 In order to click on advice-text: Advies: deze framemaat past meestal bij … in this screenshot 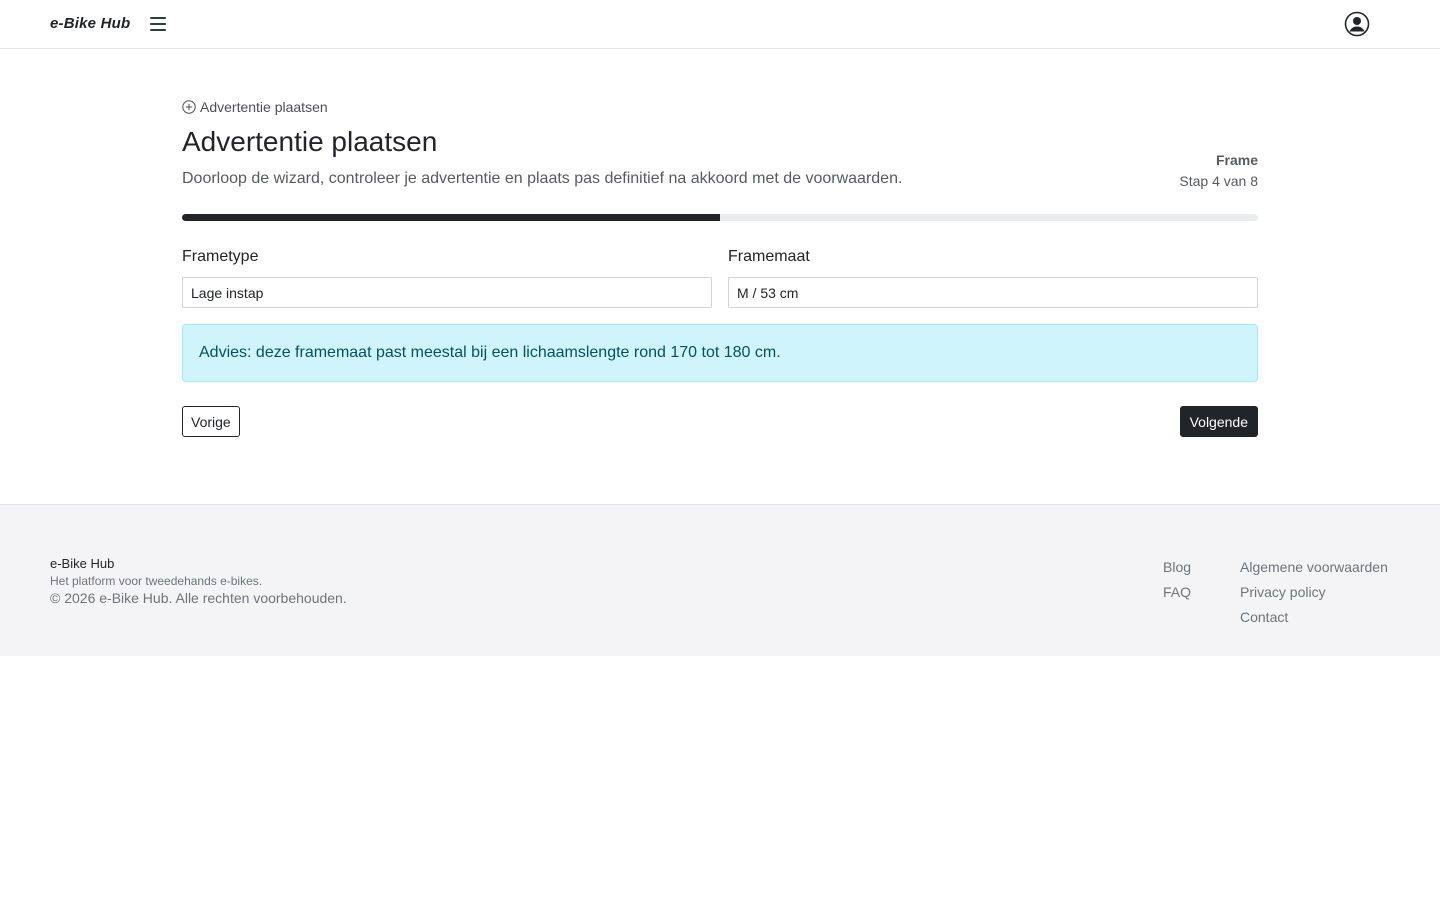, I will do `click(490, 352)`.